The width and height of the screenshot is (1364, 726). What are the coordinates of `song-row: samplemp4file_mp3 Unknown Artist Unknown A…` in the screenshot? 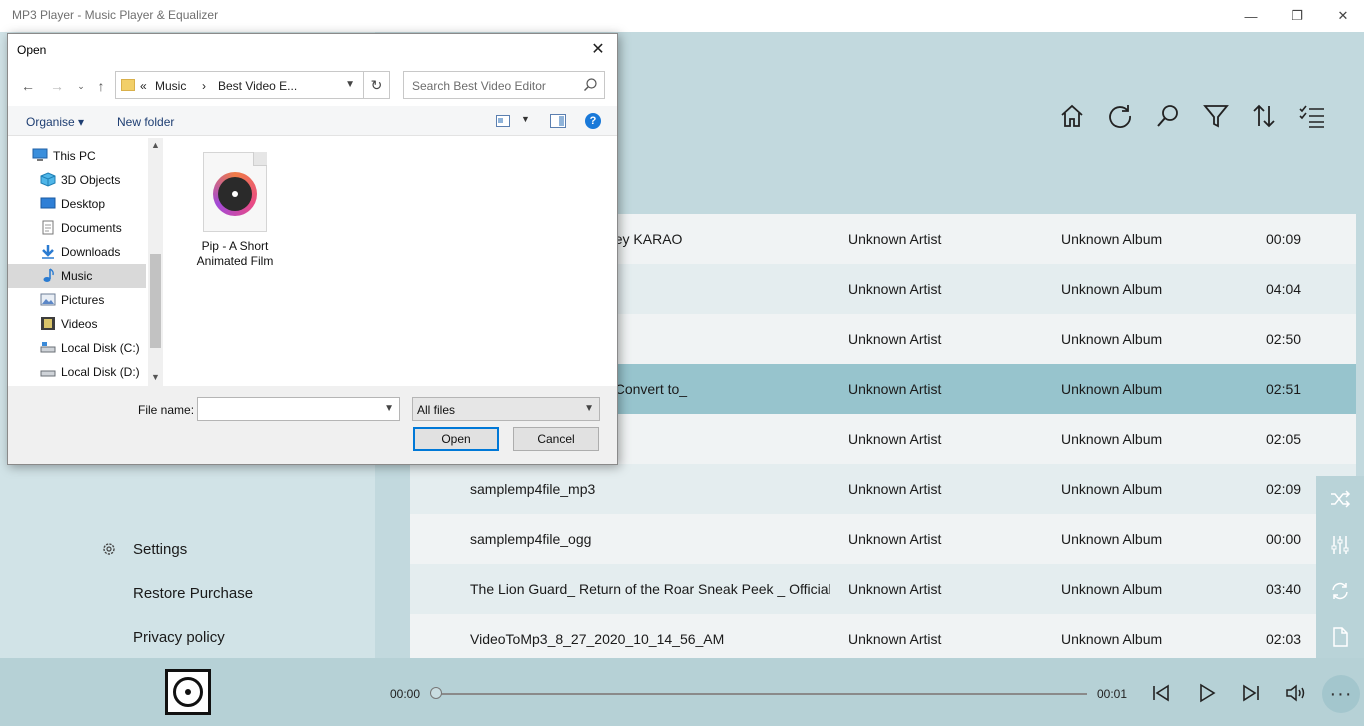 It's located at (883, 489).